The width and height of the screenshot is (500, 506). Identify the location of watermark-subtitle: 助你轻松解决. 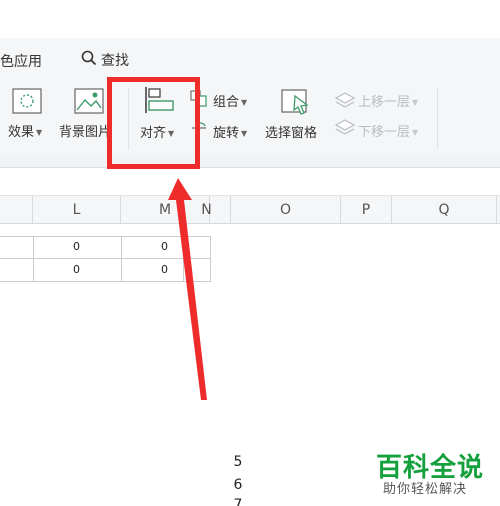
(425, 489).